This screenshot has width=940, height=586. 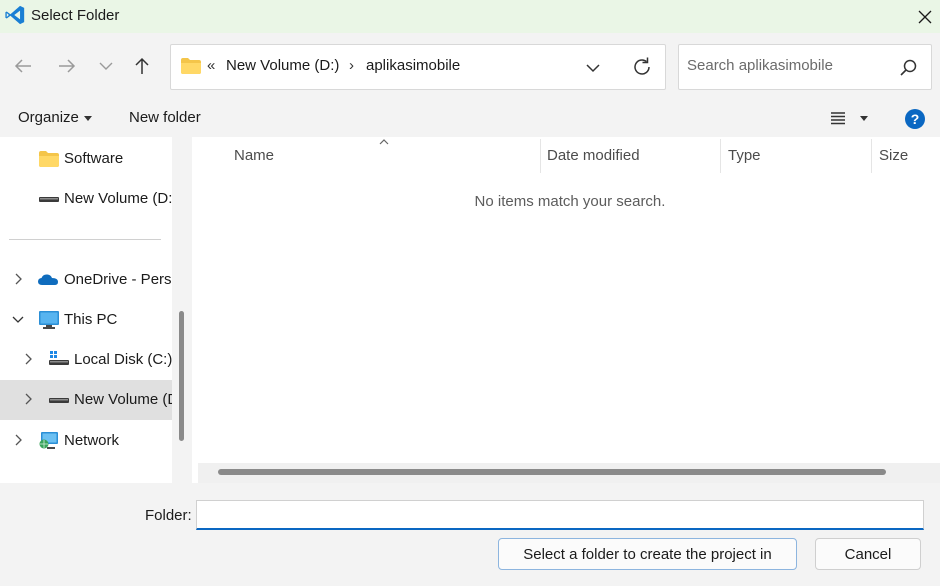 I want to click on nav-item-label: Local Disk (C:), so click(x=123, y=359).